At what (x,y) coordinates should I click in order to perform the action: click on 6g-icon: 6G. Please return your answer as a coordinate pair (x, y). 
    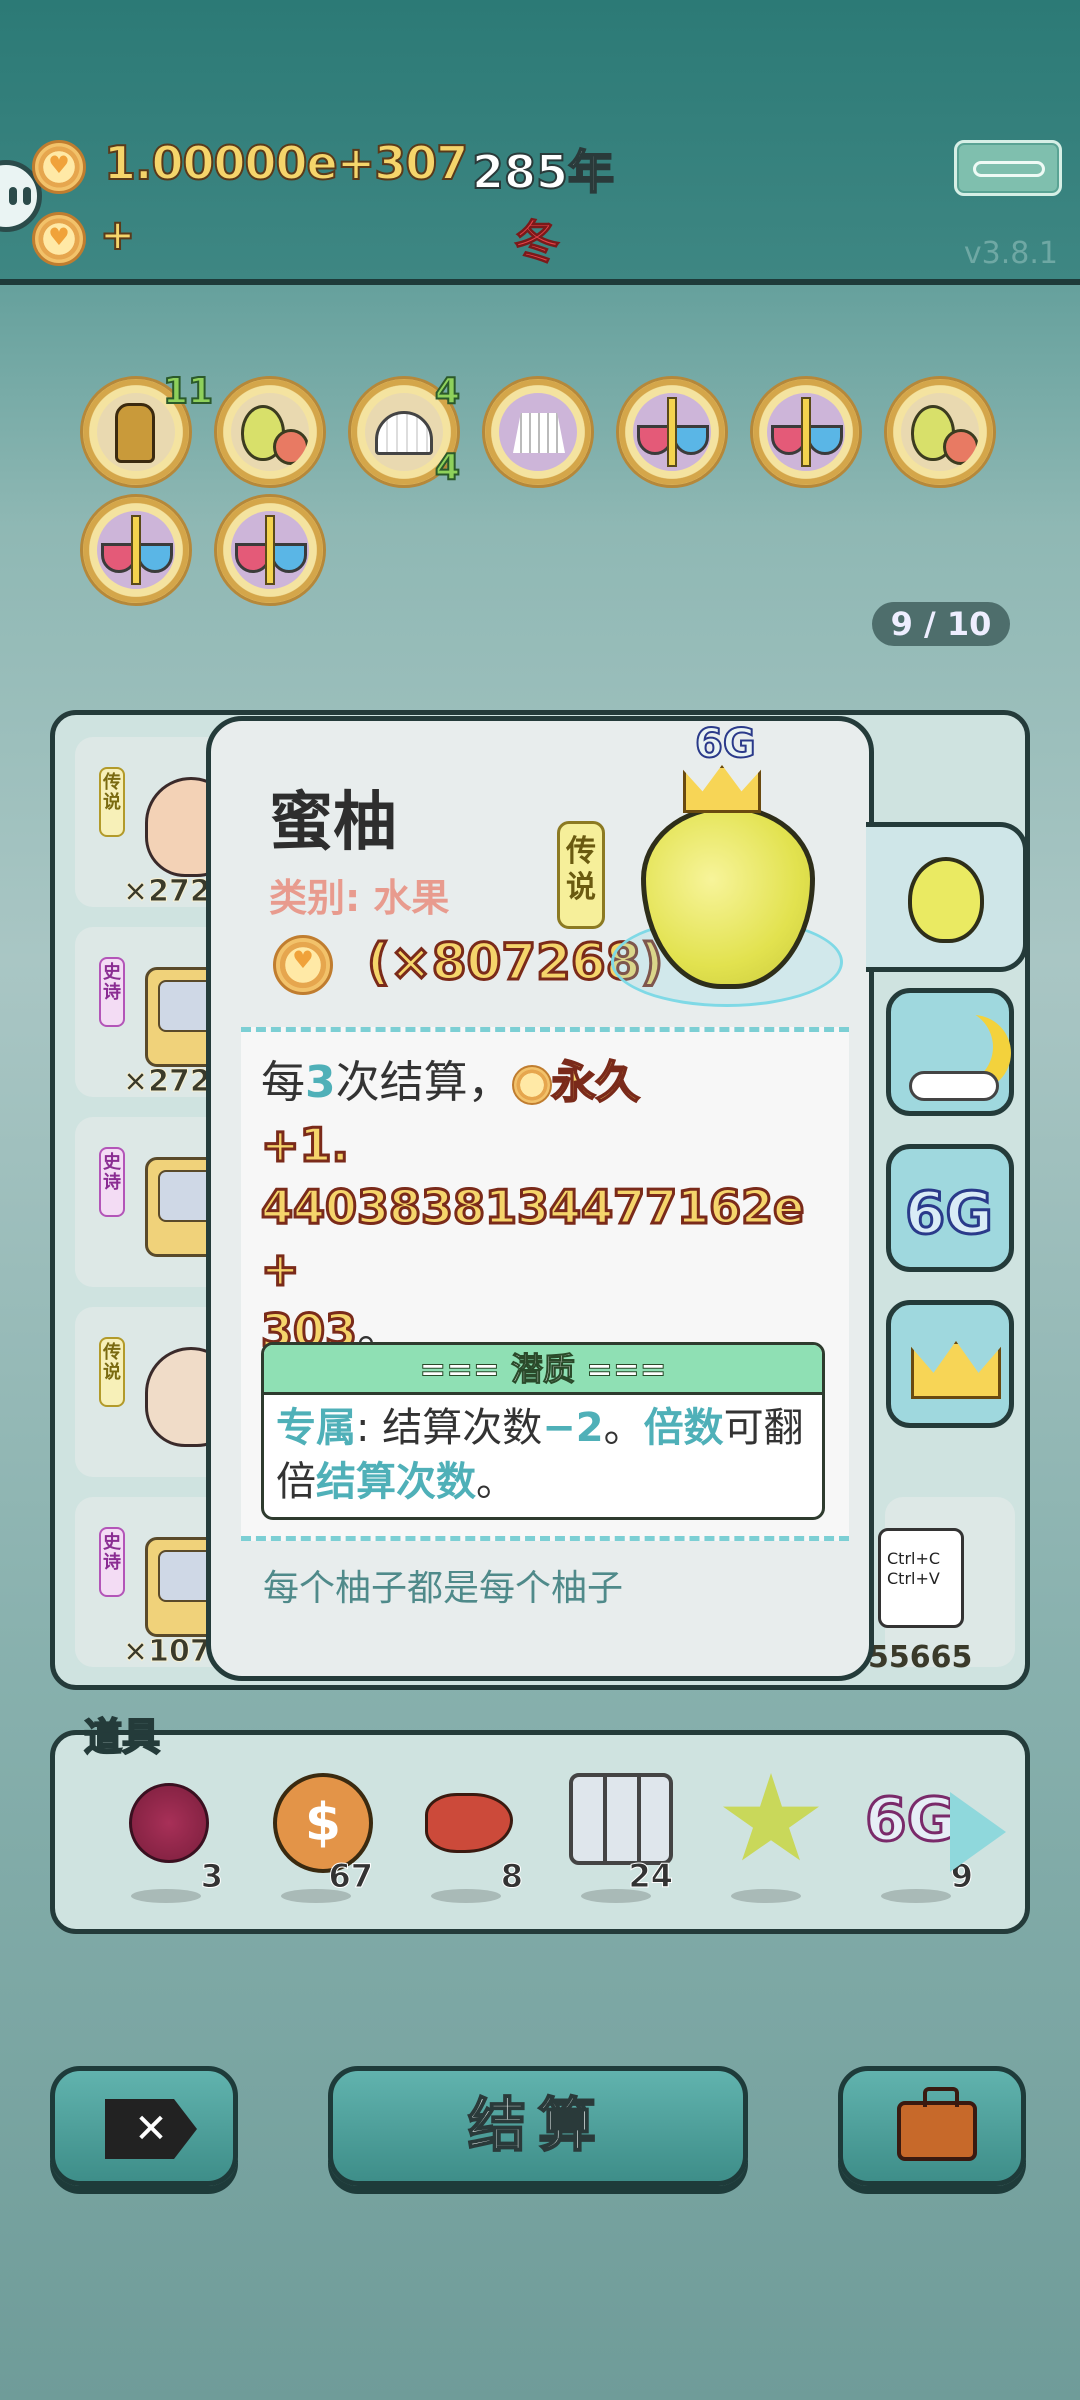
    Looking at the image, I should click on (911, 1820).